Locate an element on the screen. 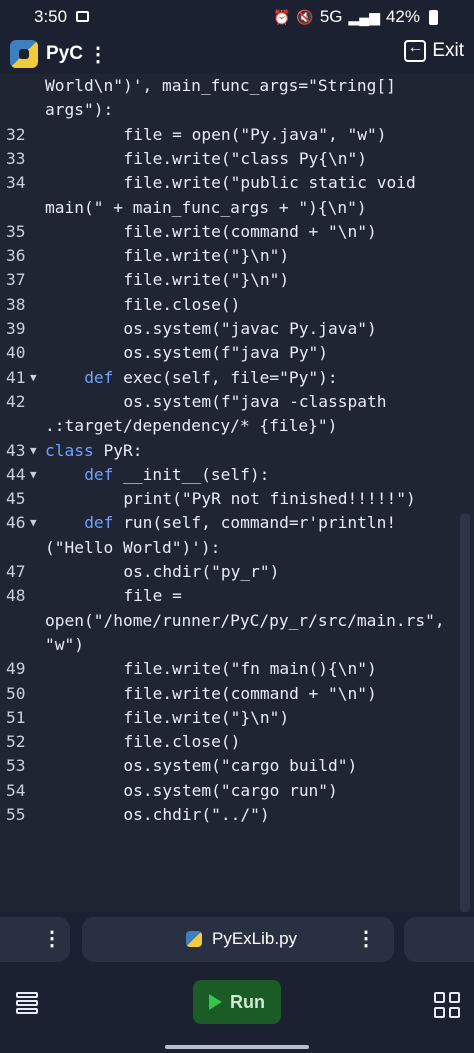  code-text: os.system(f"java -classpath is located at coordinates (254, 402).